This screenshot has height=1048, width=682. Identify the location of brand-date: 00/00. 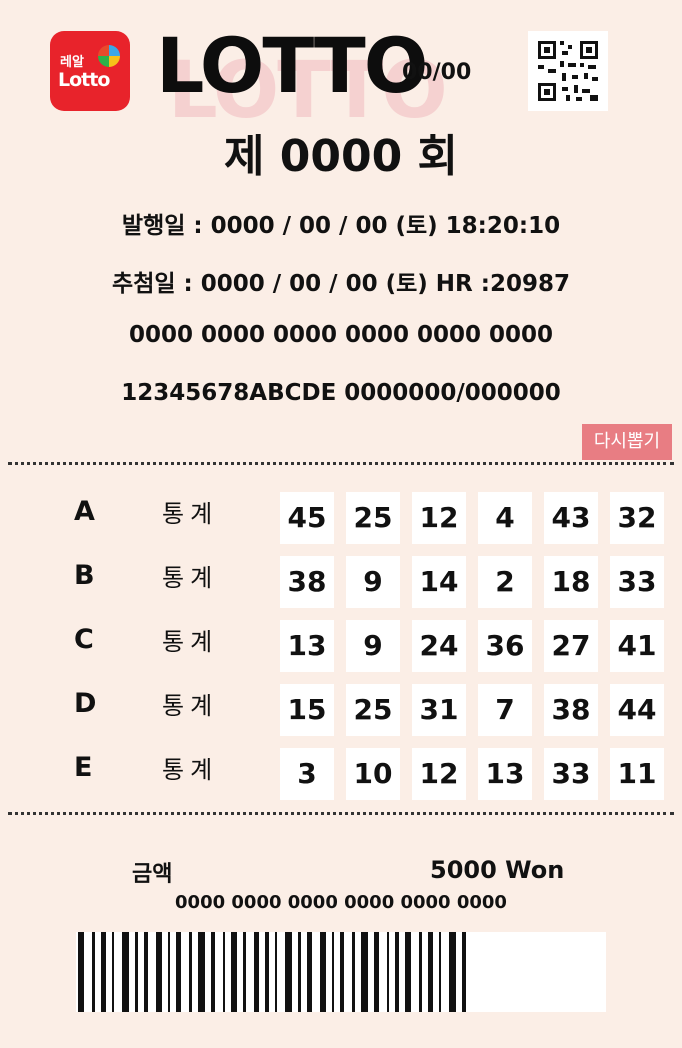
(437, 72).